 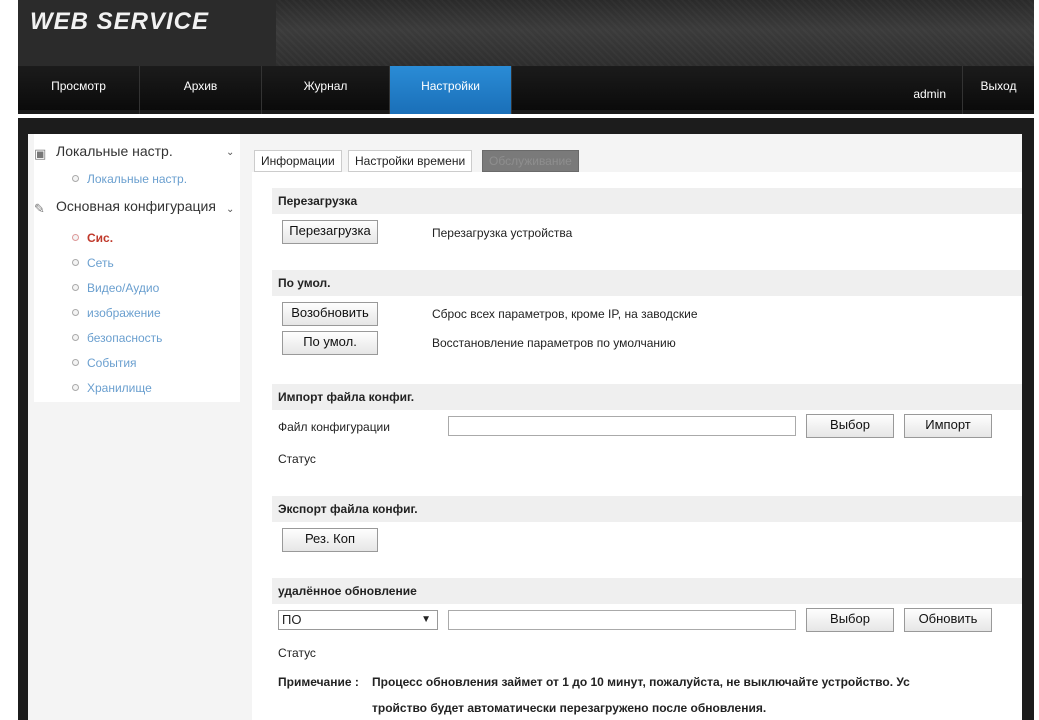 I want to click on tab-maintenance: Обслуживание, so click(x=530, y=161).